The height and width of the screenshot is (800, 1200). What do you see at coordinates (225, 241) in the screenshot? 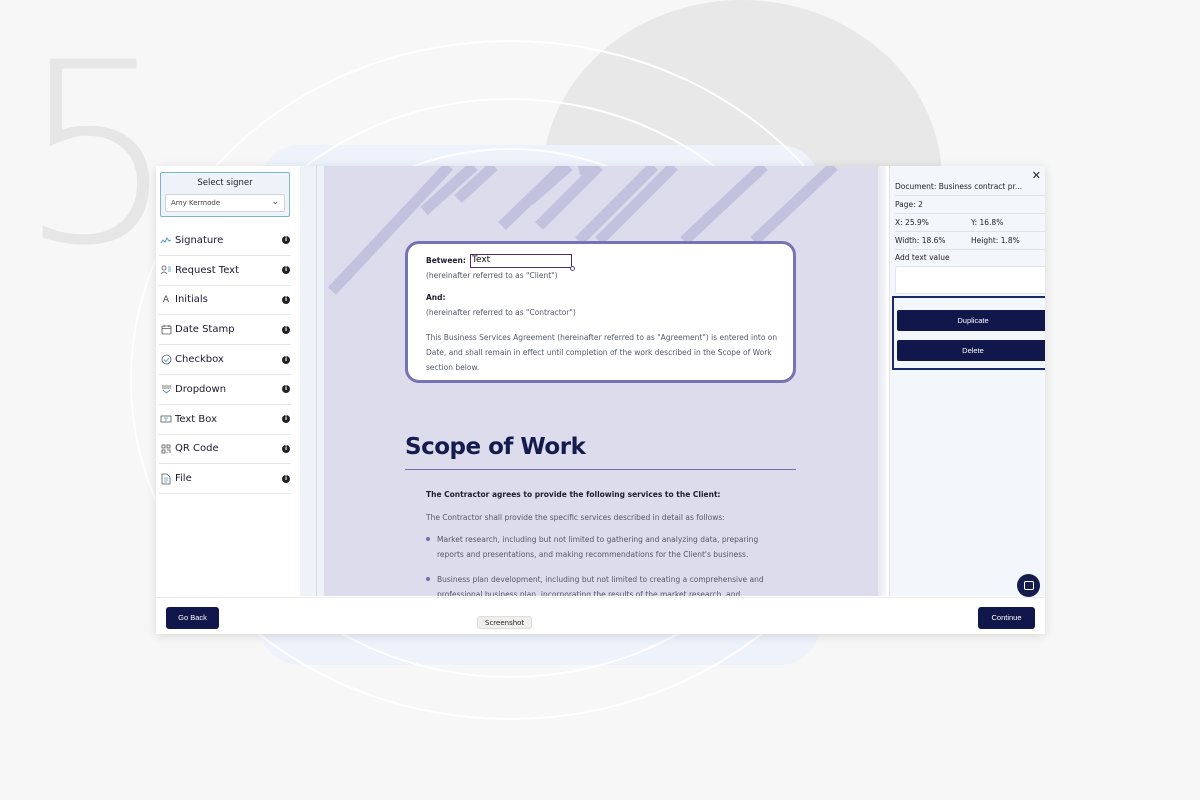
I see `tool-signature: Signature i` at bounding box center [225, 241].